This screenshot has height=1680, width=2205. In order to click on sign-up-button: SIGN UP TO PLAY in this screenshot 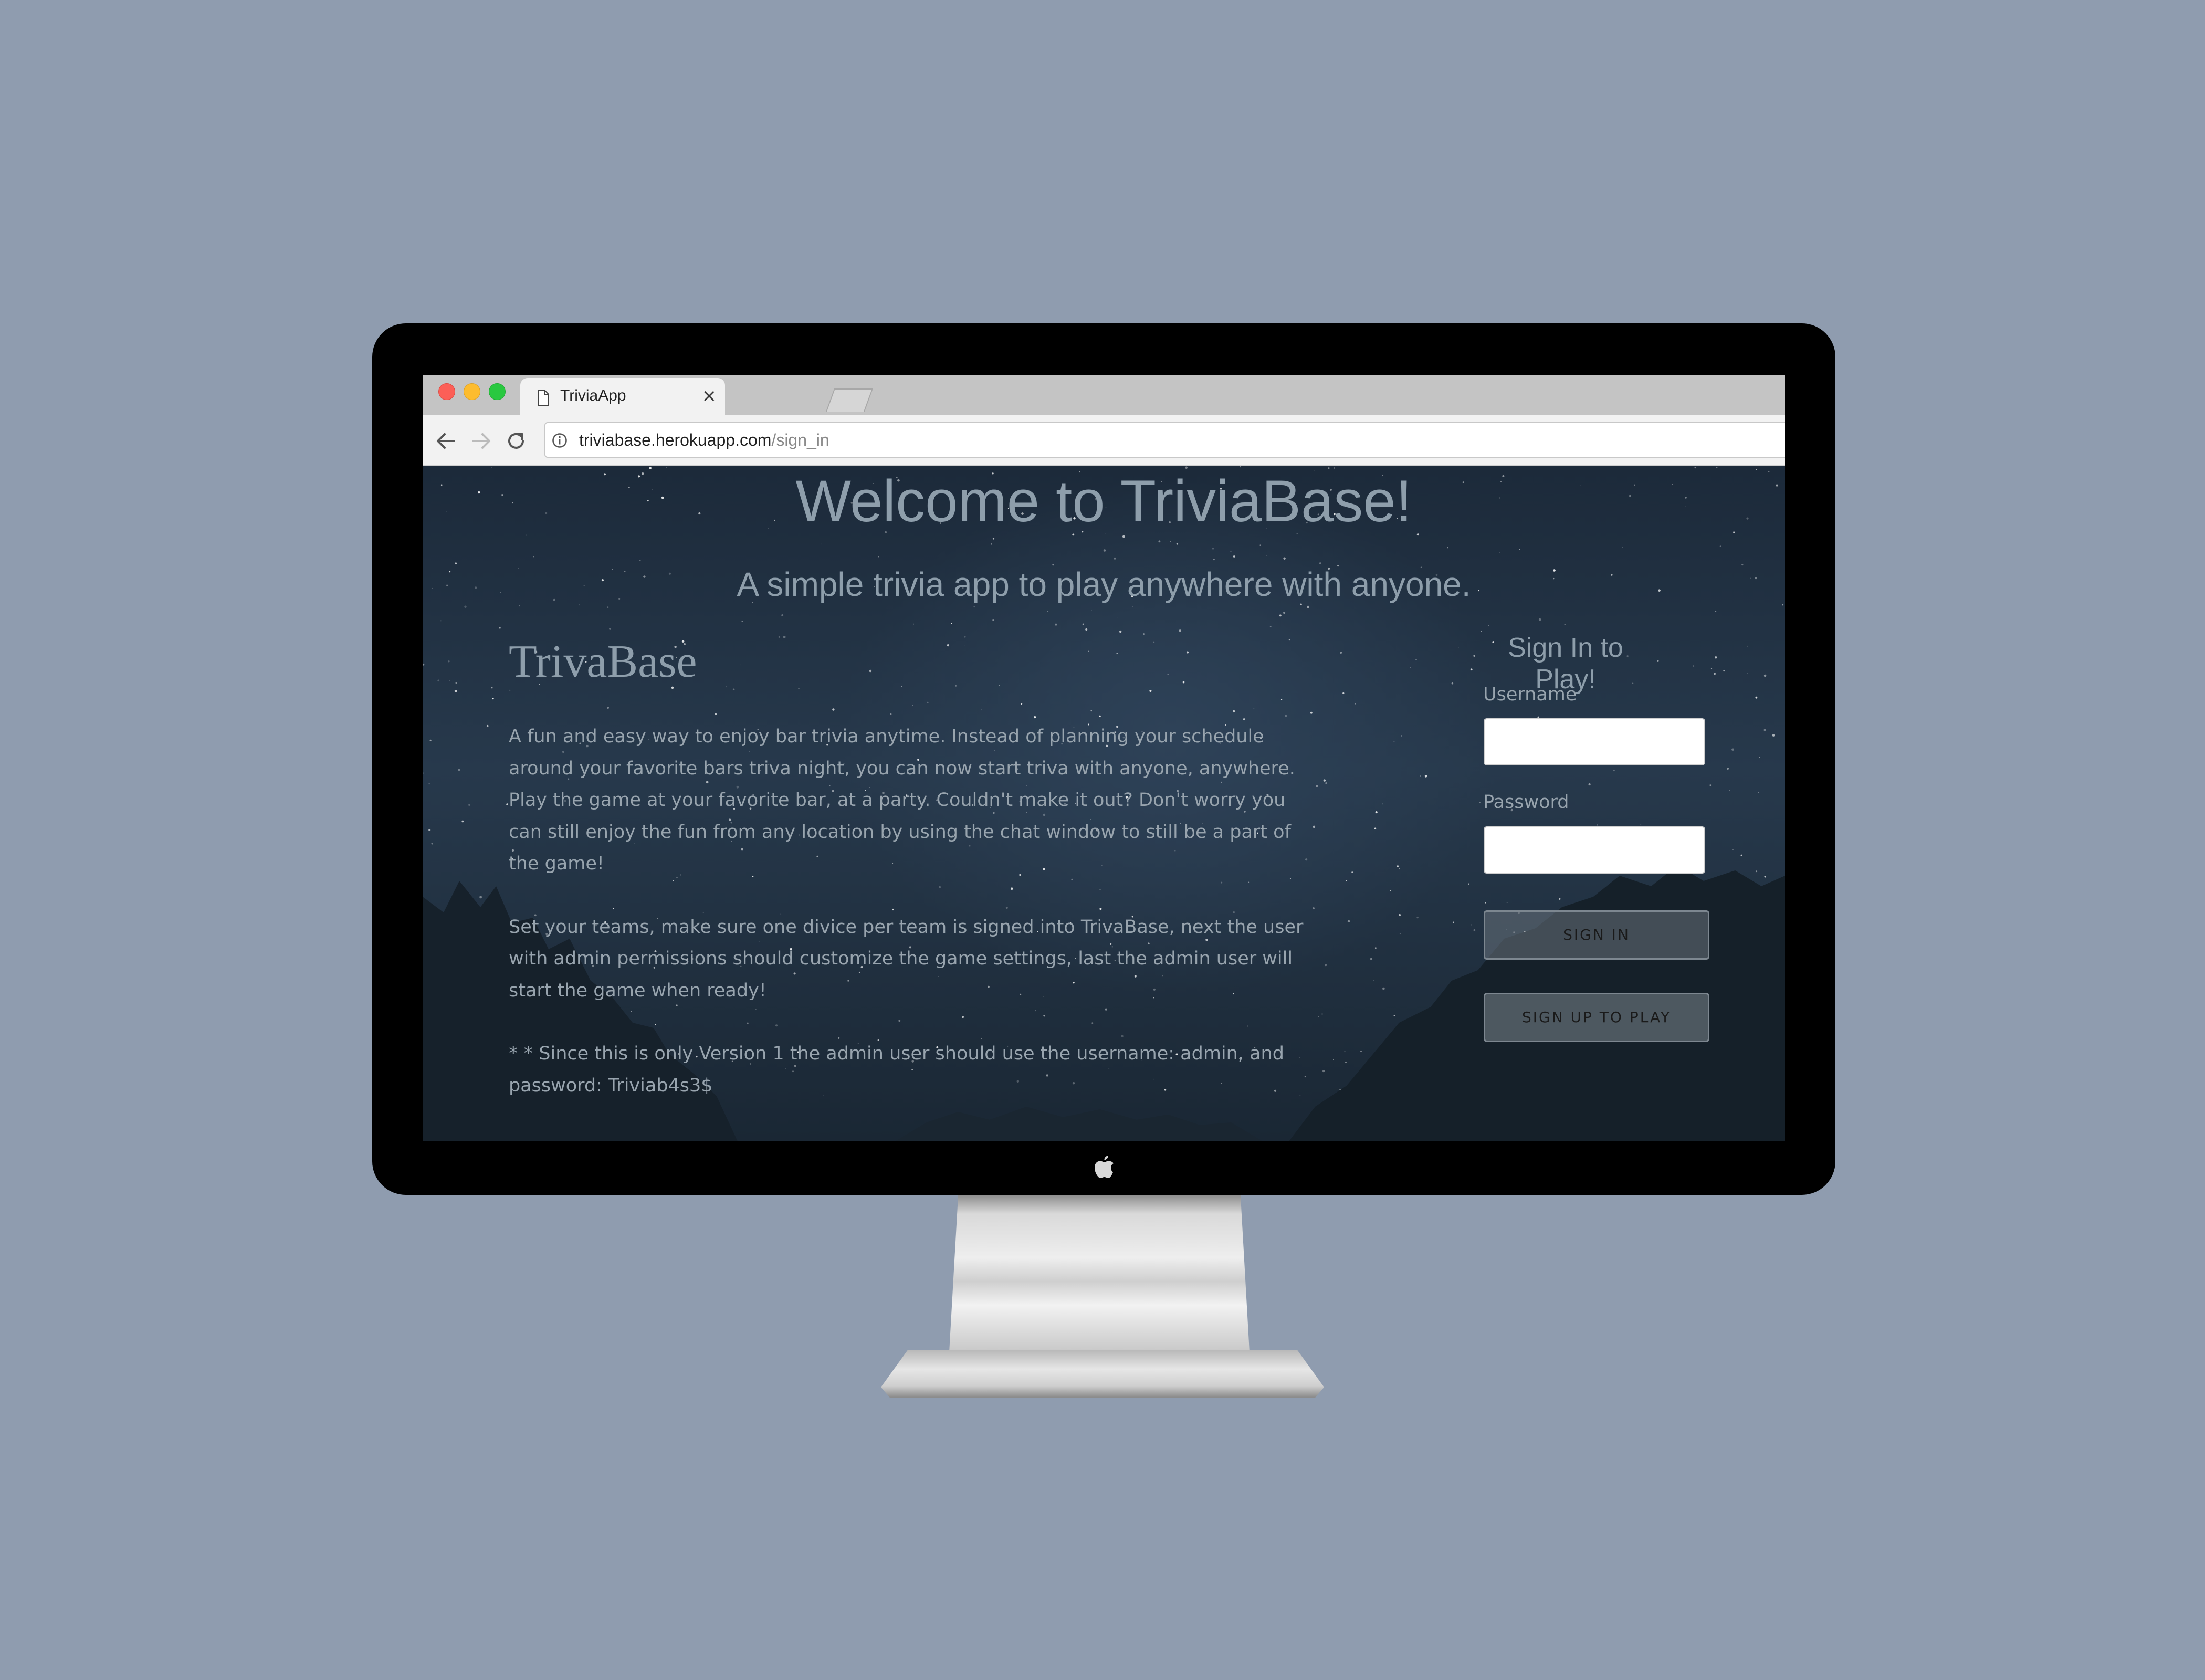, I will do `click(1596, 1017)`.